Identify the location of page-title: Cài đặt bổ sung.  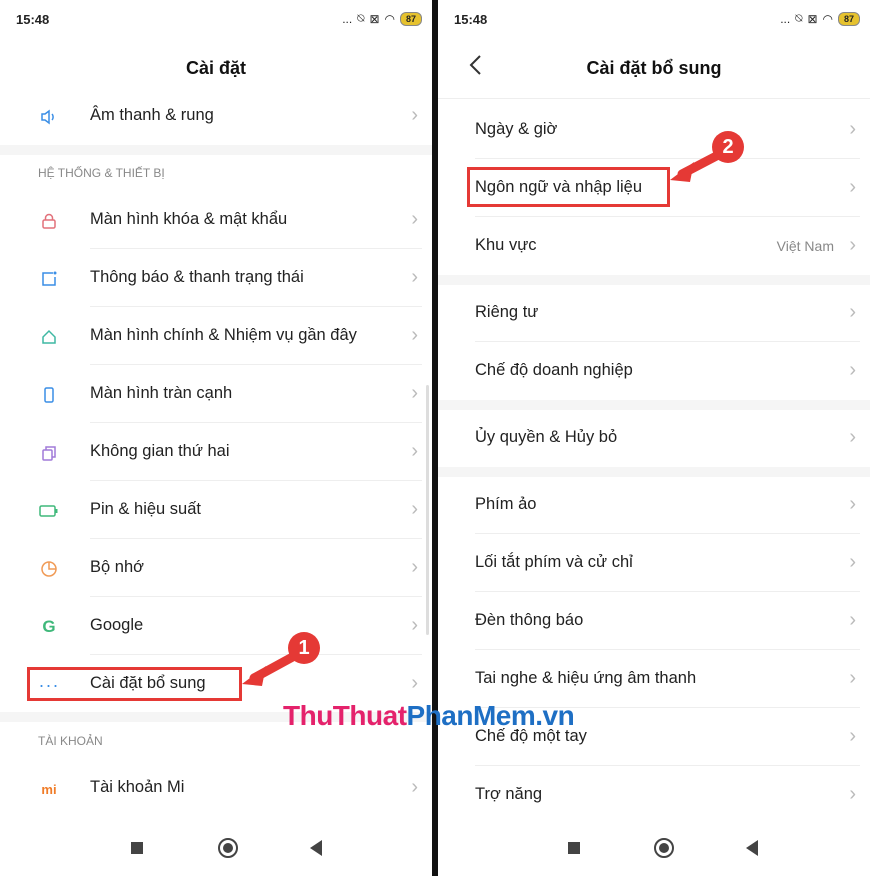
(654, 68).